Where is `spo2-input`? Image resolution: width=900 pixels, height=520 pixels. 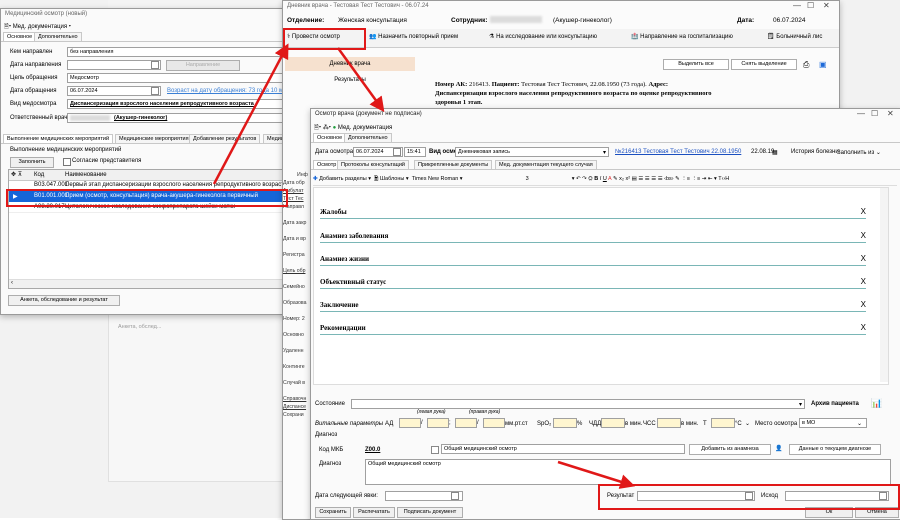 spo2-input is located at coordinates (565, 423).